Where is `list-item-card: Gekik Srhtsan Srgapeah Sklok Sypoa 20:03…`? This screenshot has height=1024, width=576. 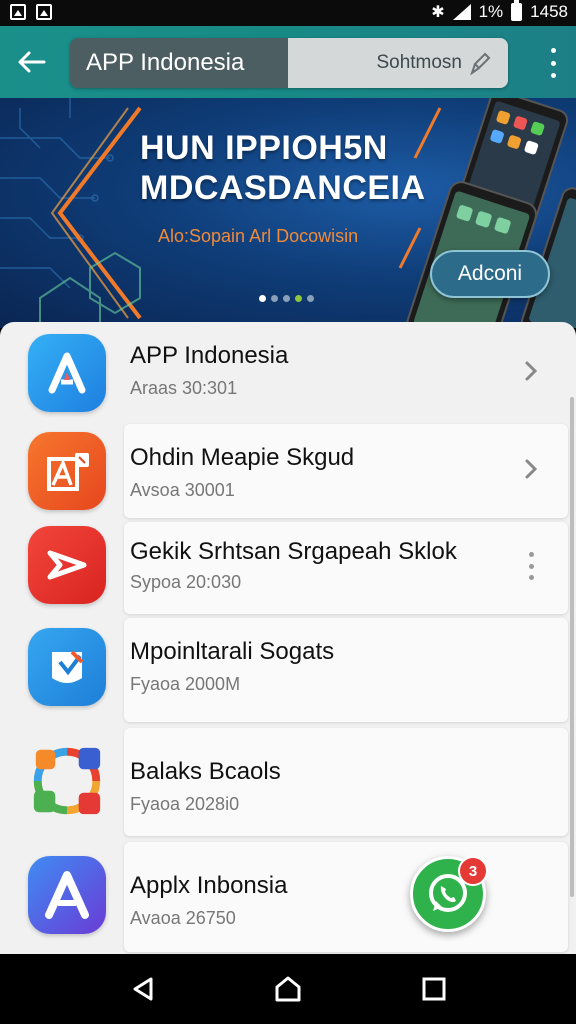
list-item-card: Gekik Srhtsan Srgapeah Sklok Sypoa 20:03… is located at coordinates (346, 568).